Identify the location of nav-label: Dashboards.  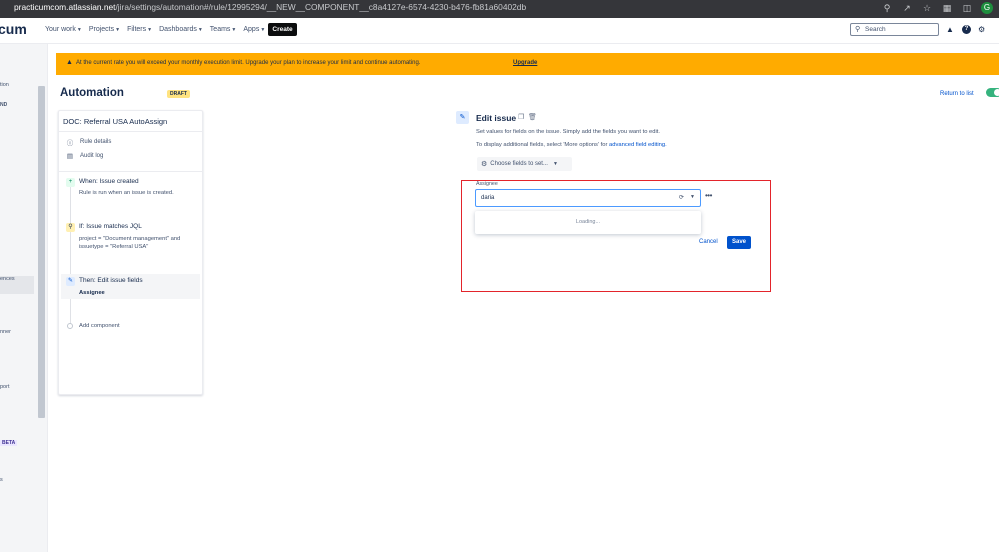
(178, 29).